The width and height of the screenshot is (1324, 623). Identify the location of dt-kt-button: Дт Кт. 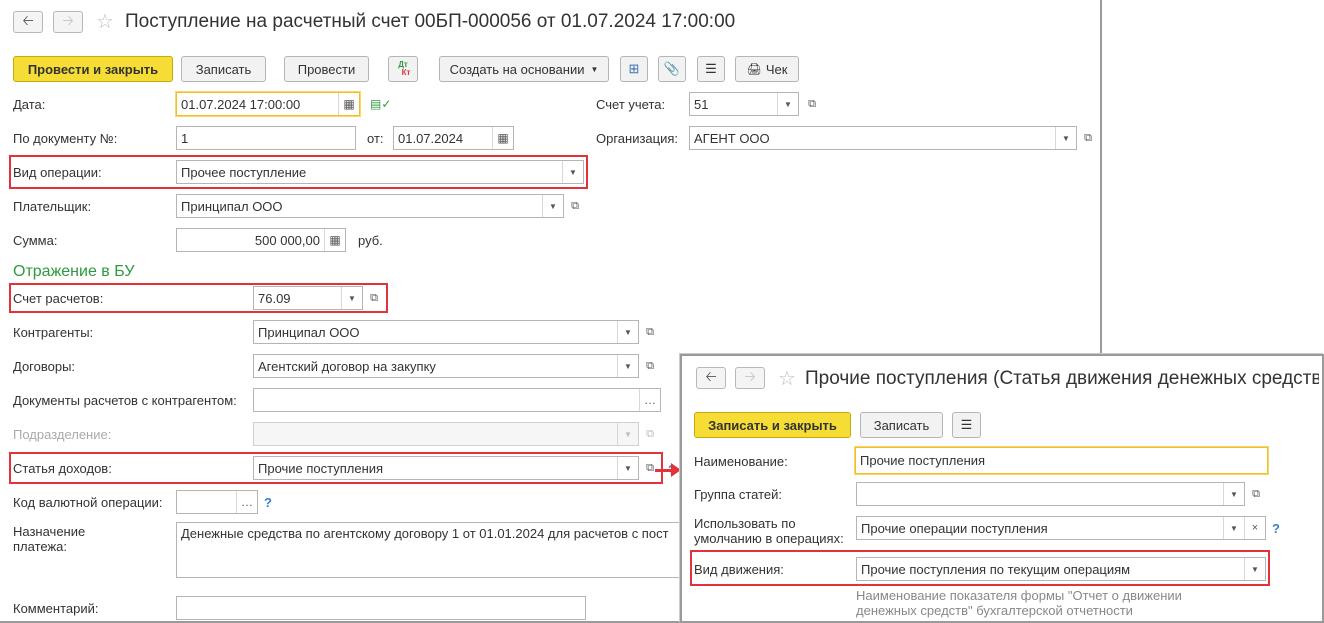
(403, 69).